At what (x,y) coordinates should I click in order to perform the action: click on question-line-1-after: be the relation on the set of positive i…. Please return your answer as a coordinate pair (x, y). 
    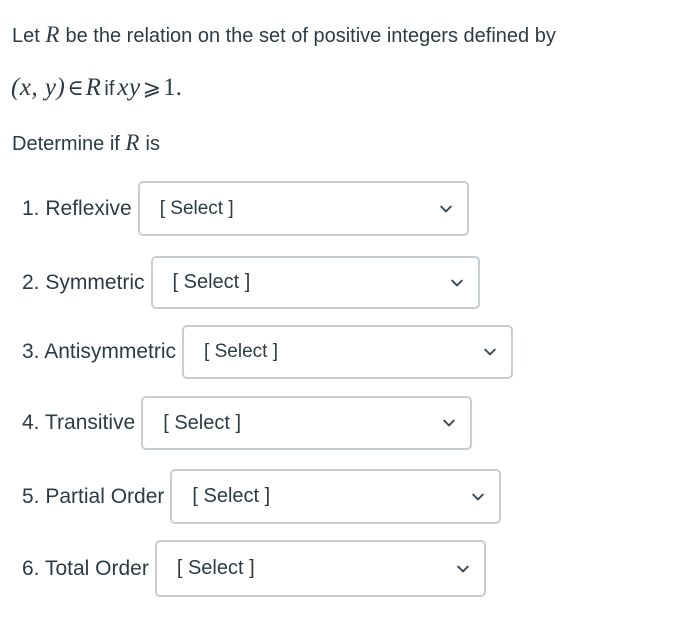
    Looking at the image, I should click on (310, 36).